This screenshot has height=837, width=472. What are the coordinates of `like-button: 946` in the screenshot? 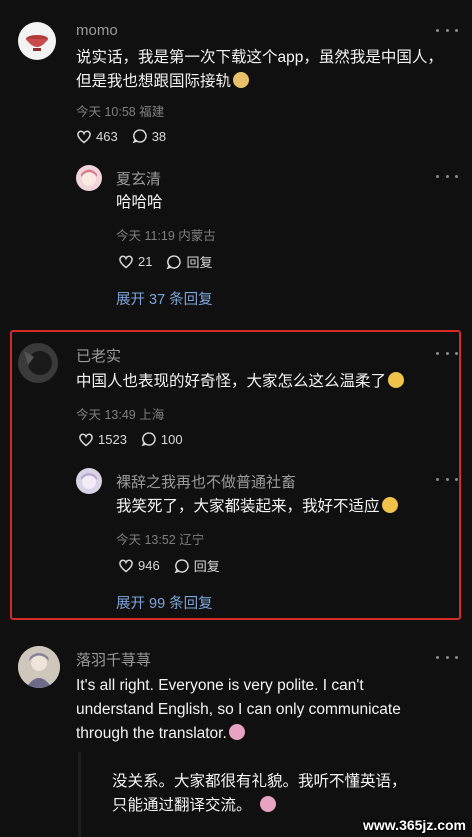 It's located at (139, 565).